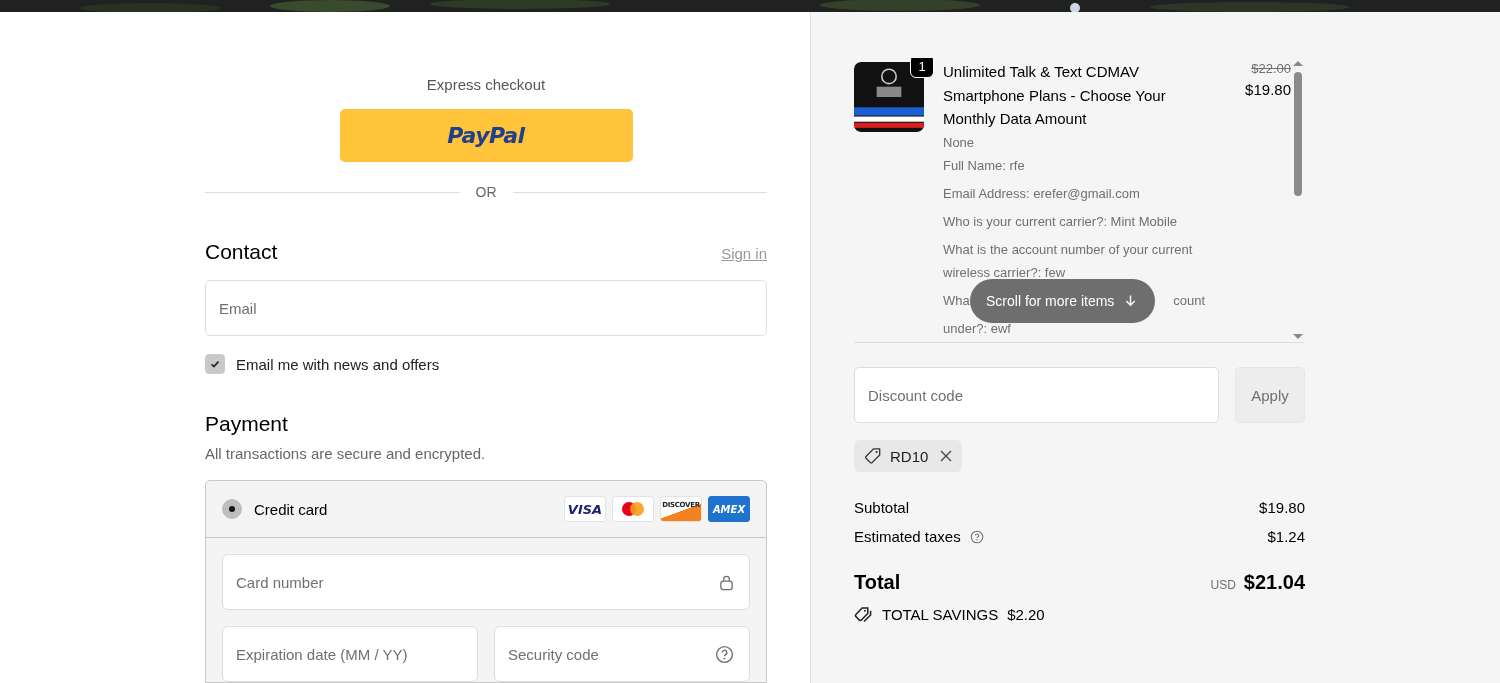  Describe the element at coordinates (1063, 300) in the screenshot. I see `scroll-hint-button: Scroll for more items` at that location.